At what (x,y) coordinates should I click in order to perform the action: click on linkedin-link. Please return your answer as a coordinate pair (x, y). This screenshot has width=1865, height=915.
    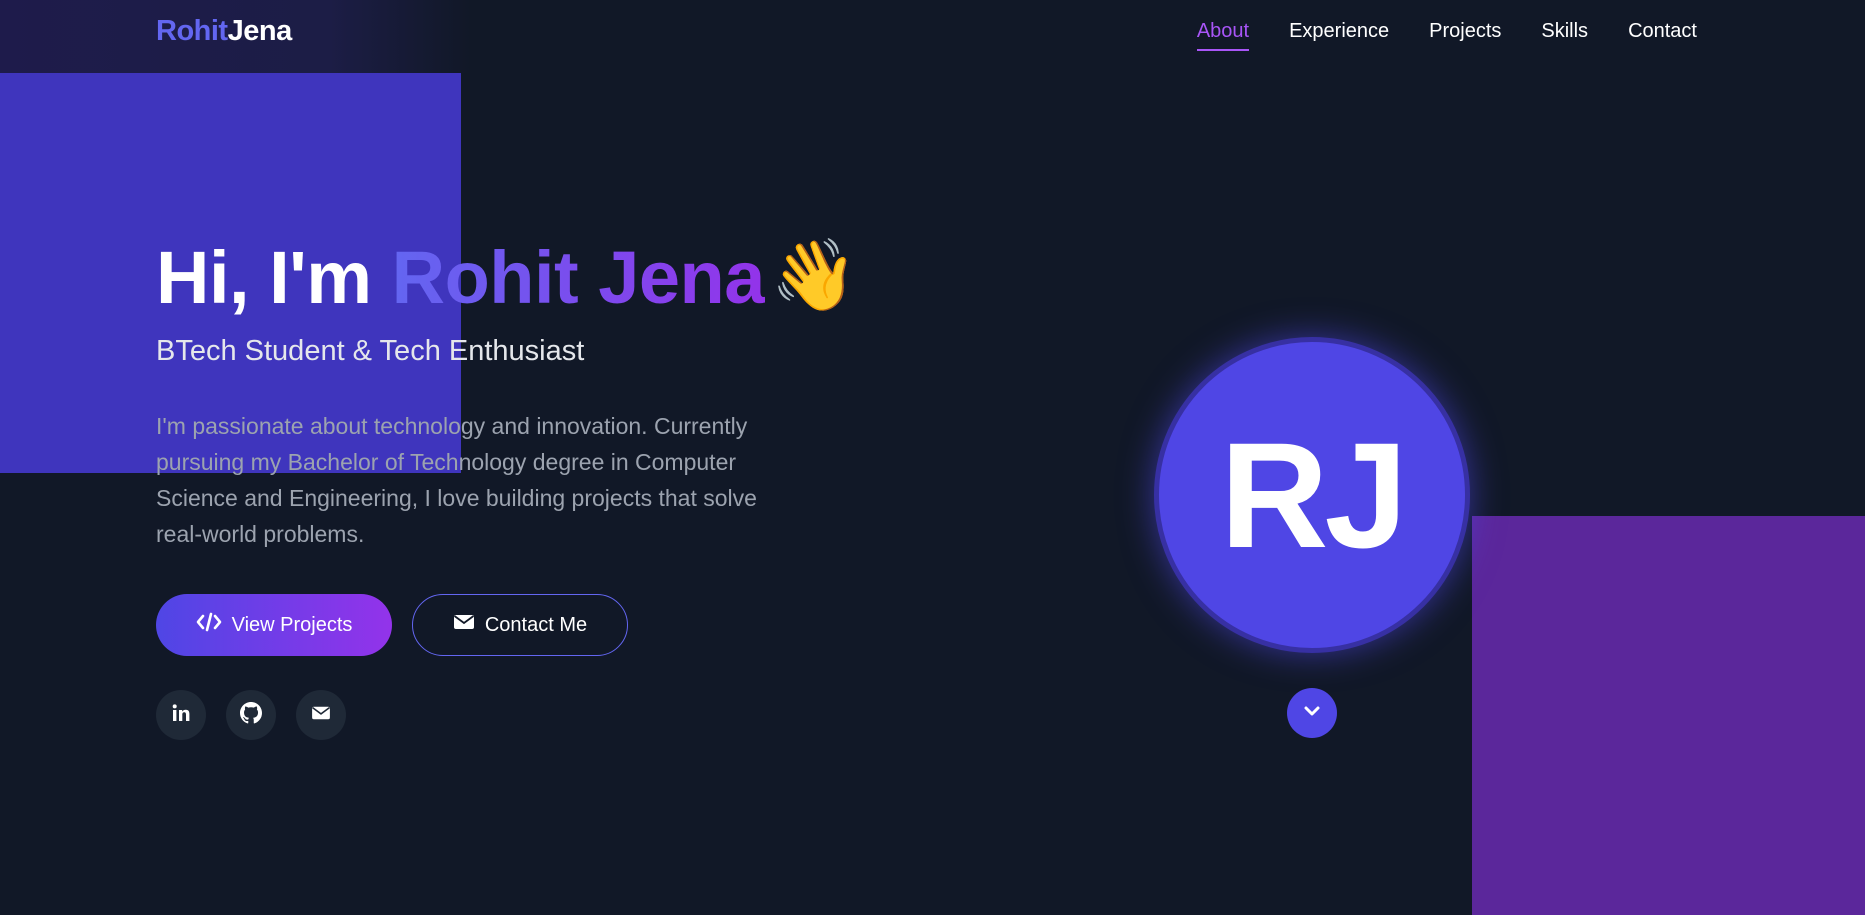
    Looking at the image, I should click on (181, 715).